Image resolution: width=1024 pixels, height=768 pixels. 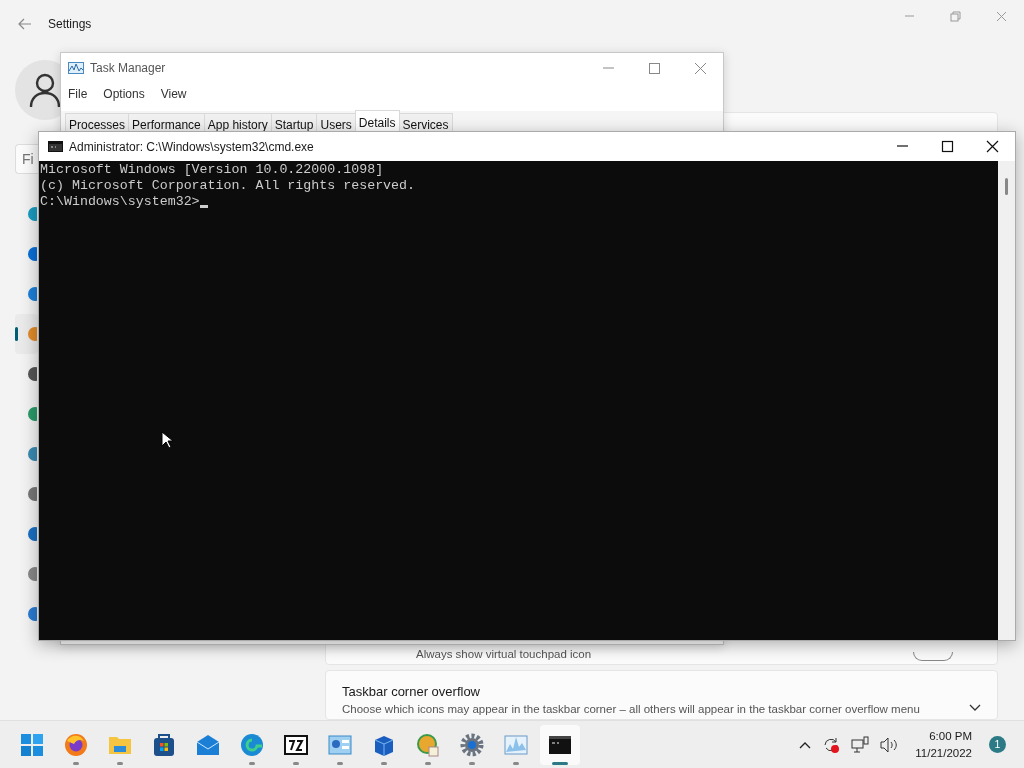 What do you see at coordinates (128, 68) in the screenshot?
I see `window-title: Task Manager` at bounding box center [128, 68].